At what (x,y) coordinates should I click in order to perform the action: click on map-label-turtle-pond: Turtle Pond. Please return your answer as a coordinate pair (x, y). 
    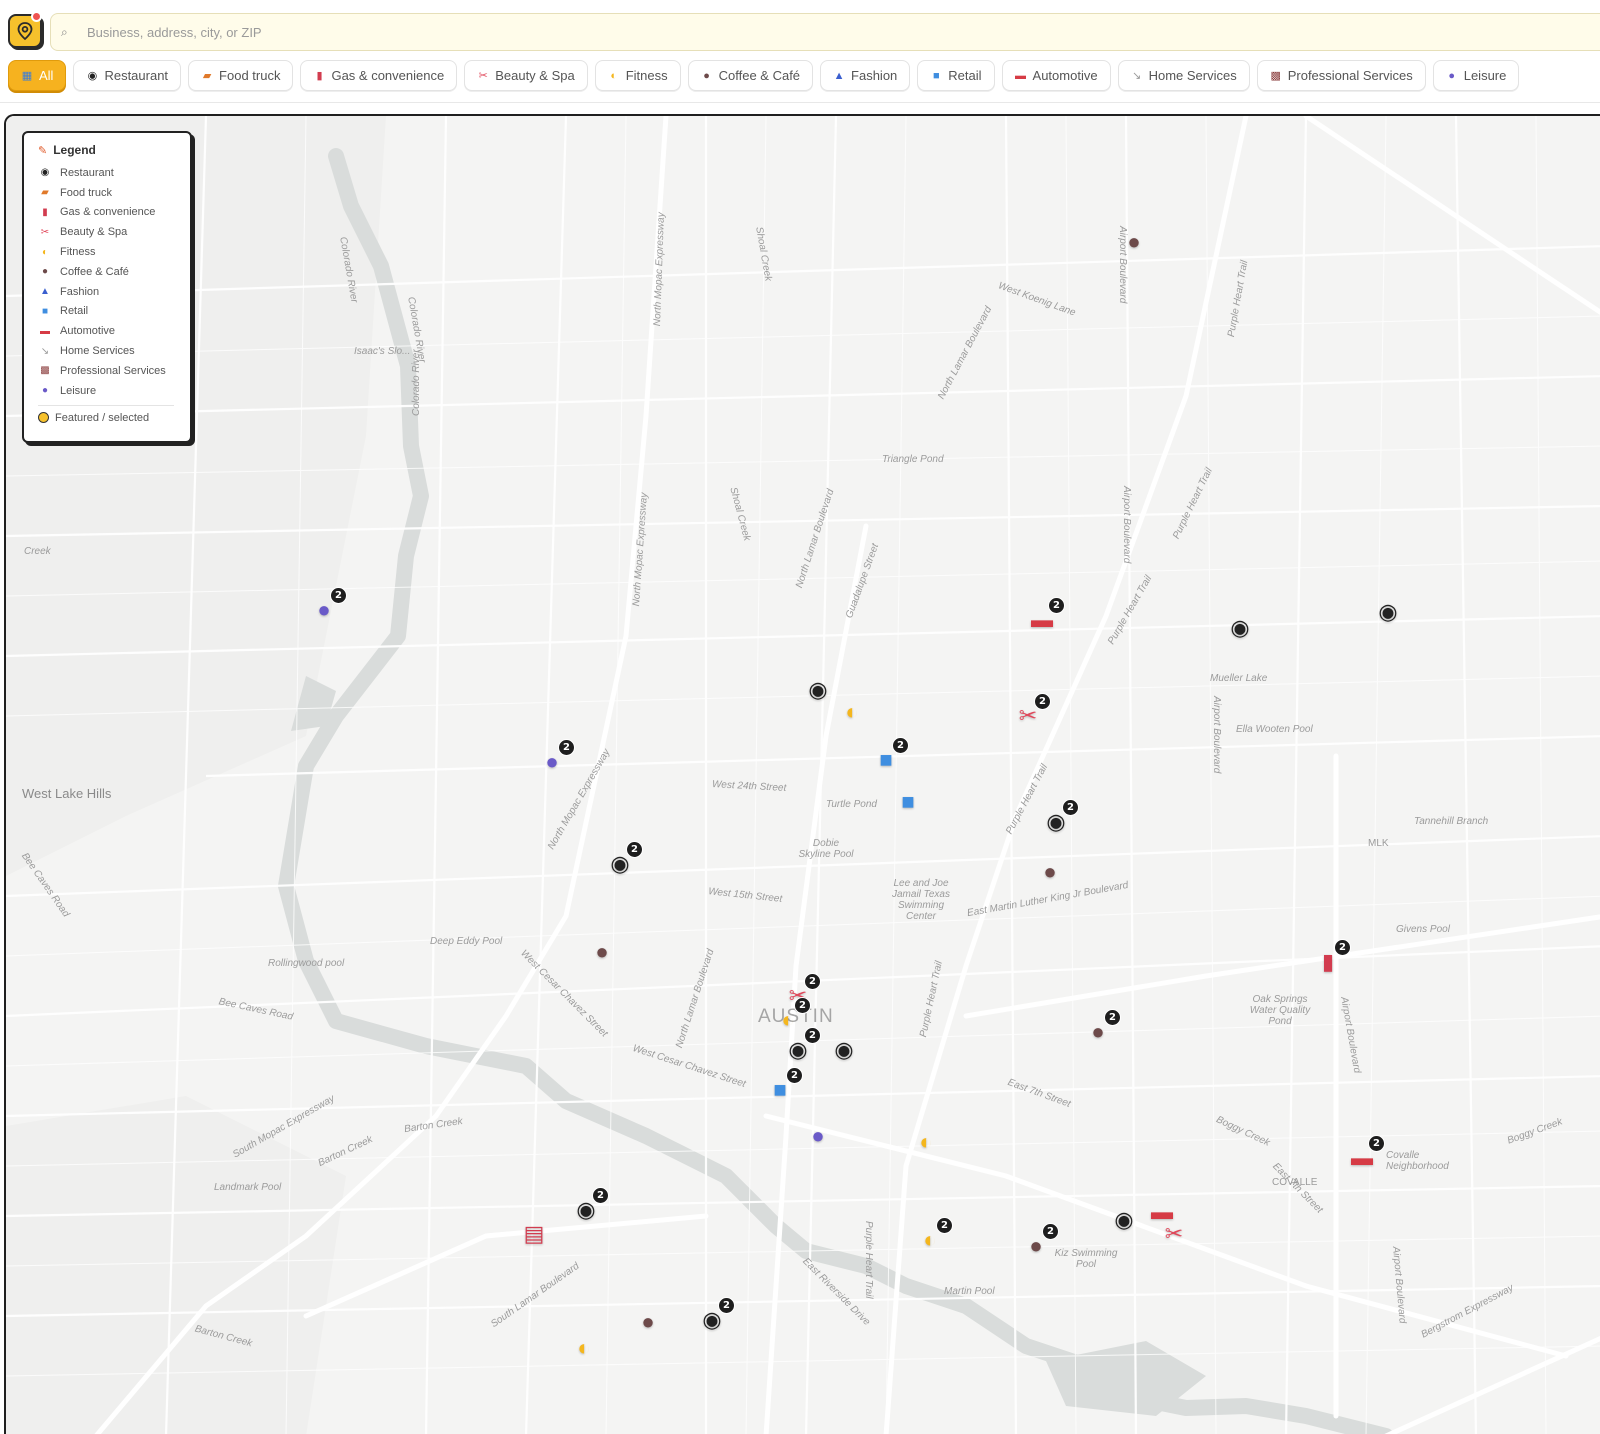
    Looking at the image, I should click on (851, 804).